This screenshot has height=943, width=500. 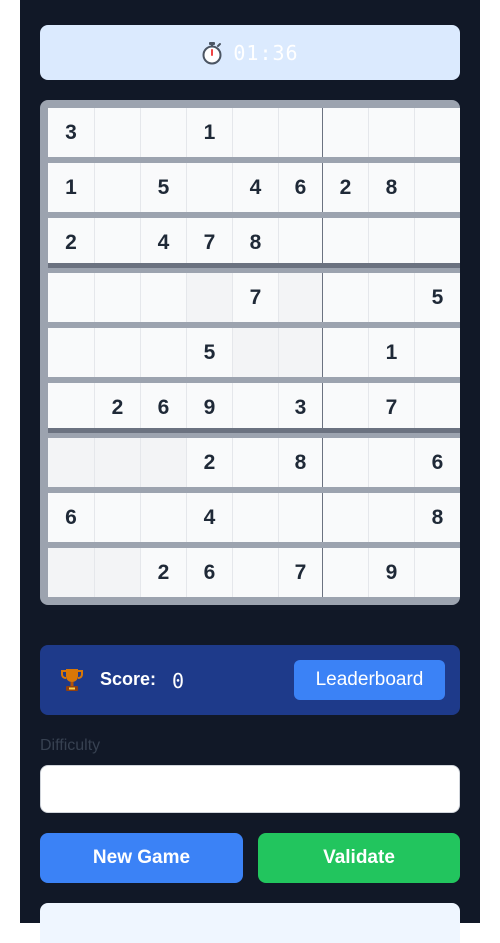 I want to click on trophy-icon, so click(x=72, y=682).